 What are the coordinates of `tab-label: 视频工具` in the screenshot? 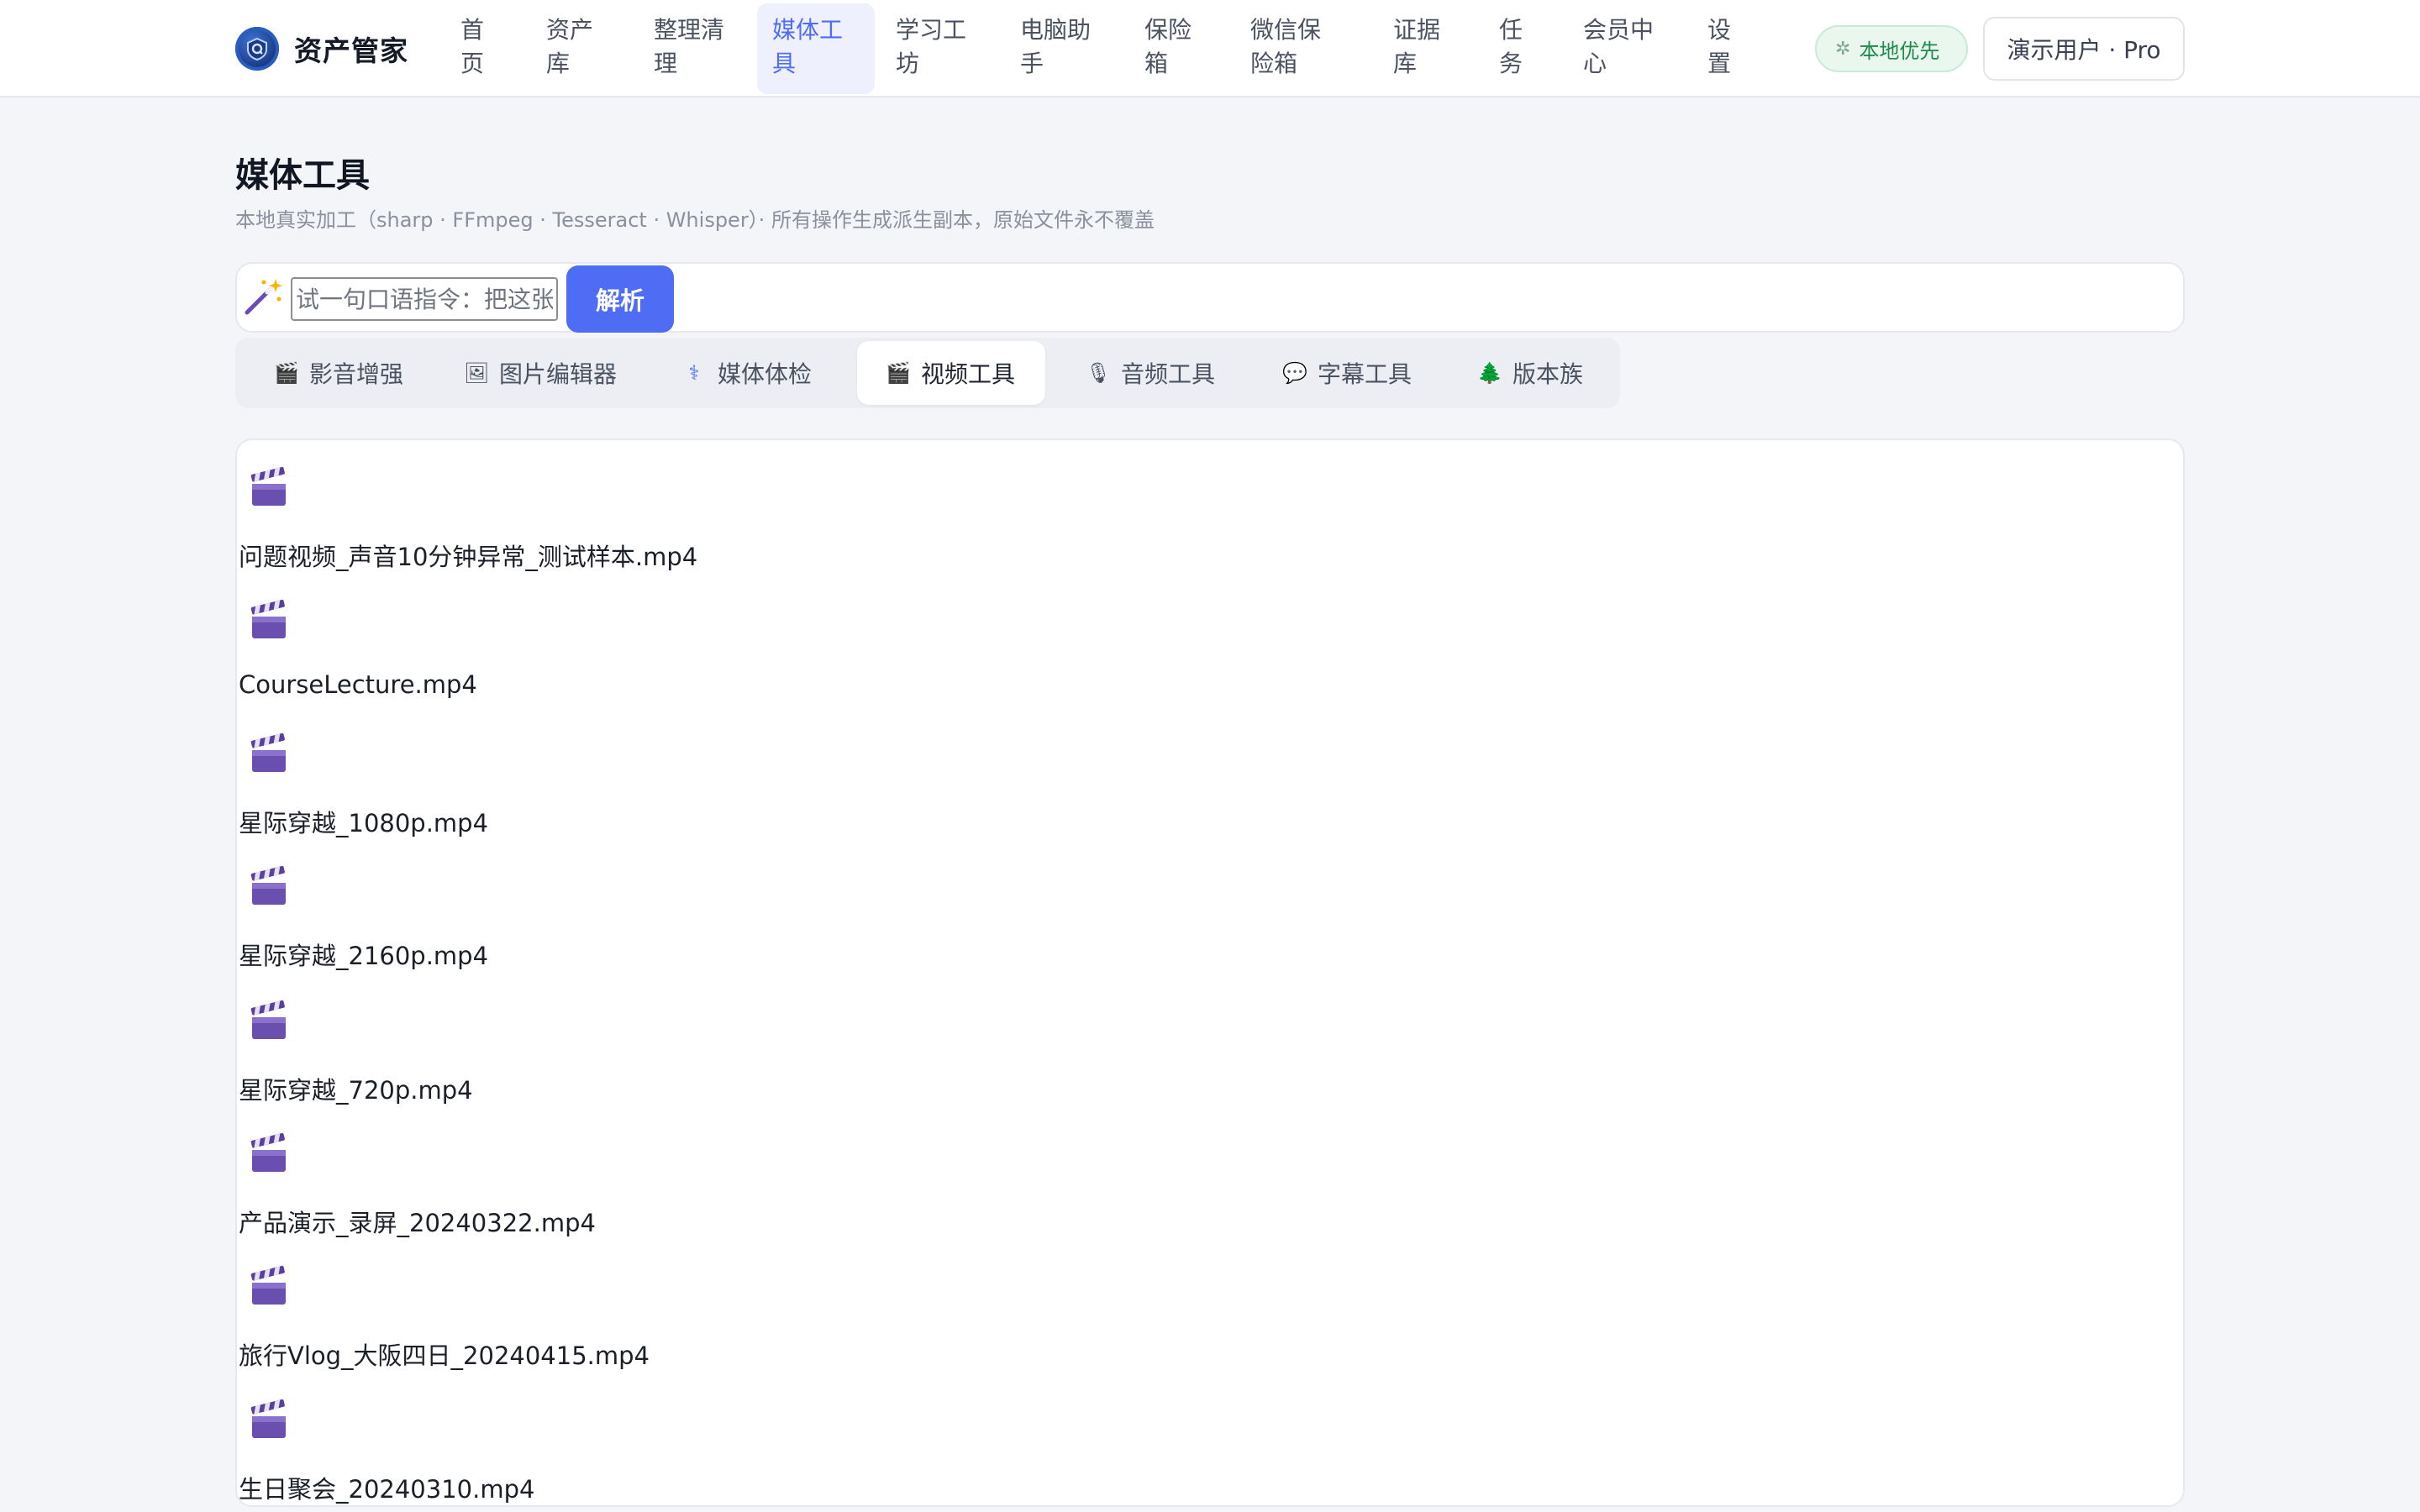 It's located at (968, 374).